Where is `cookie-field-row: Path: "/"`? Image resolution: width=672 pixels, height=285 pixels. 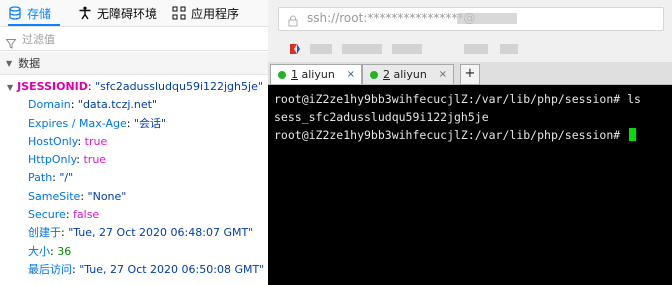 cookie-field-row: Path: "/" is located at coordinates (134, 178).